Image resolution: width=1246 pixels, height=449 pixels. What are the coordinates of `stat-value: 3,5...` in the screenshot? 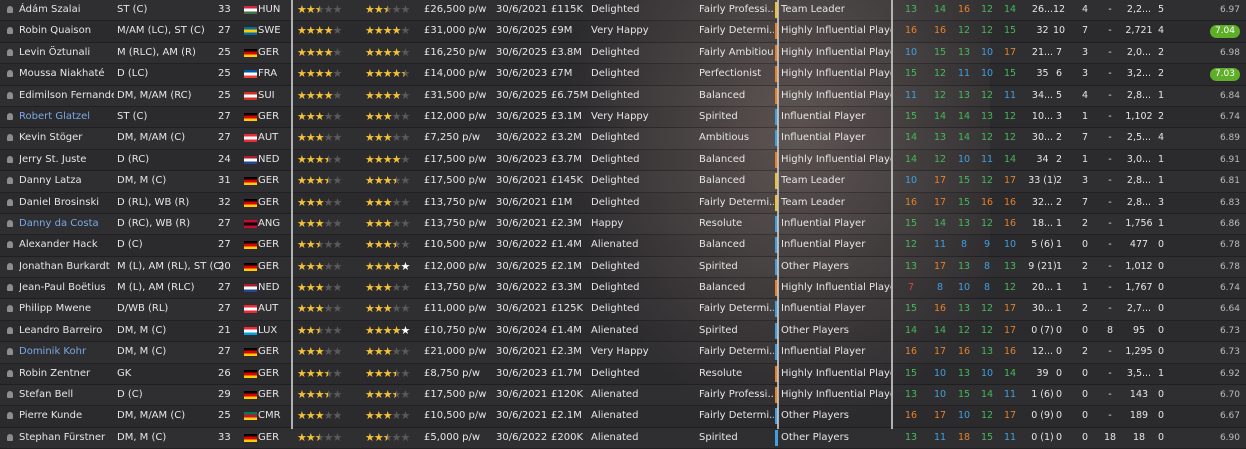 It's located at (1139, 373).